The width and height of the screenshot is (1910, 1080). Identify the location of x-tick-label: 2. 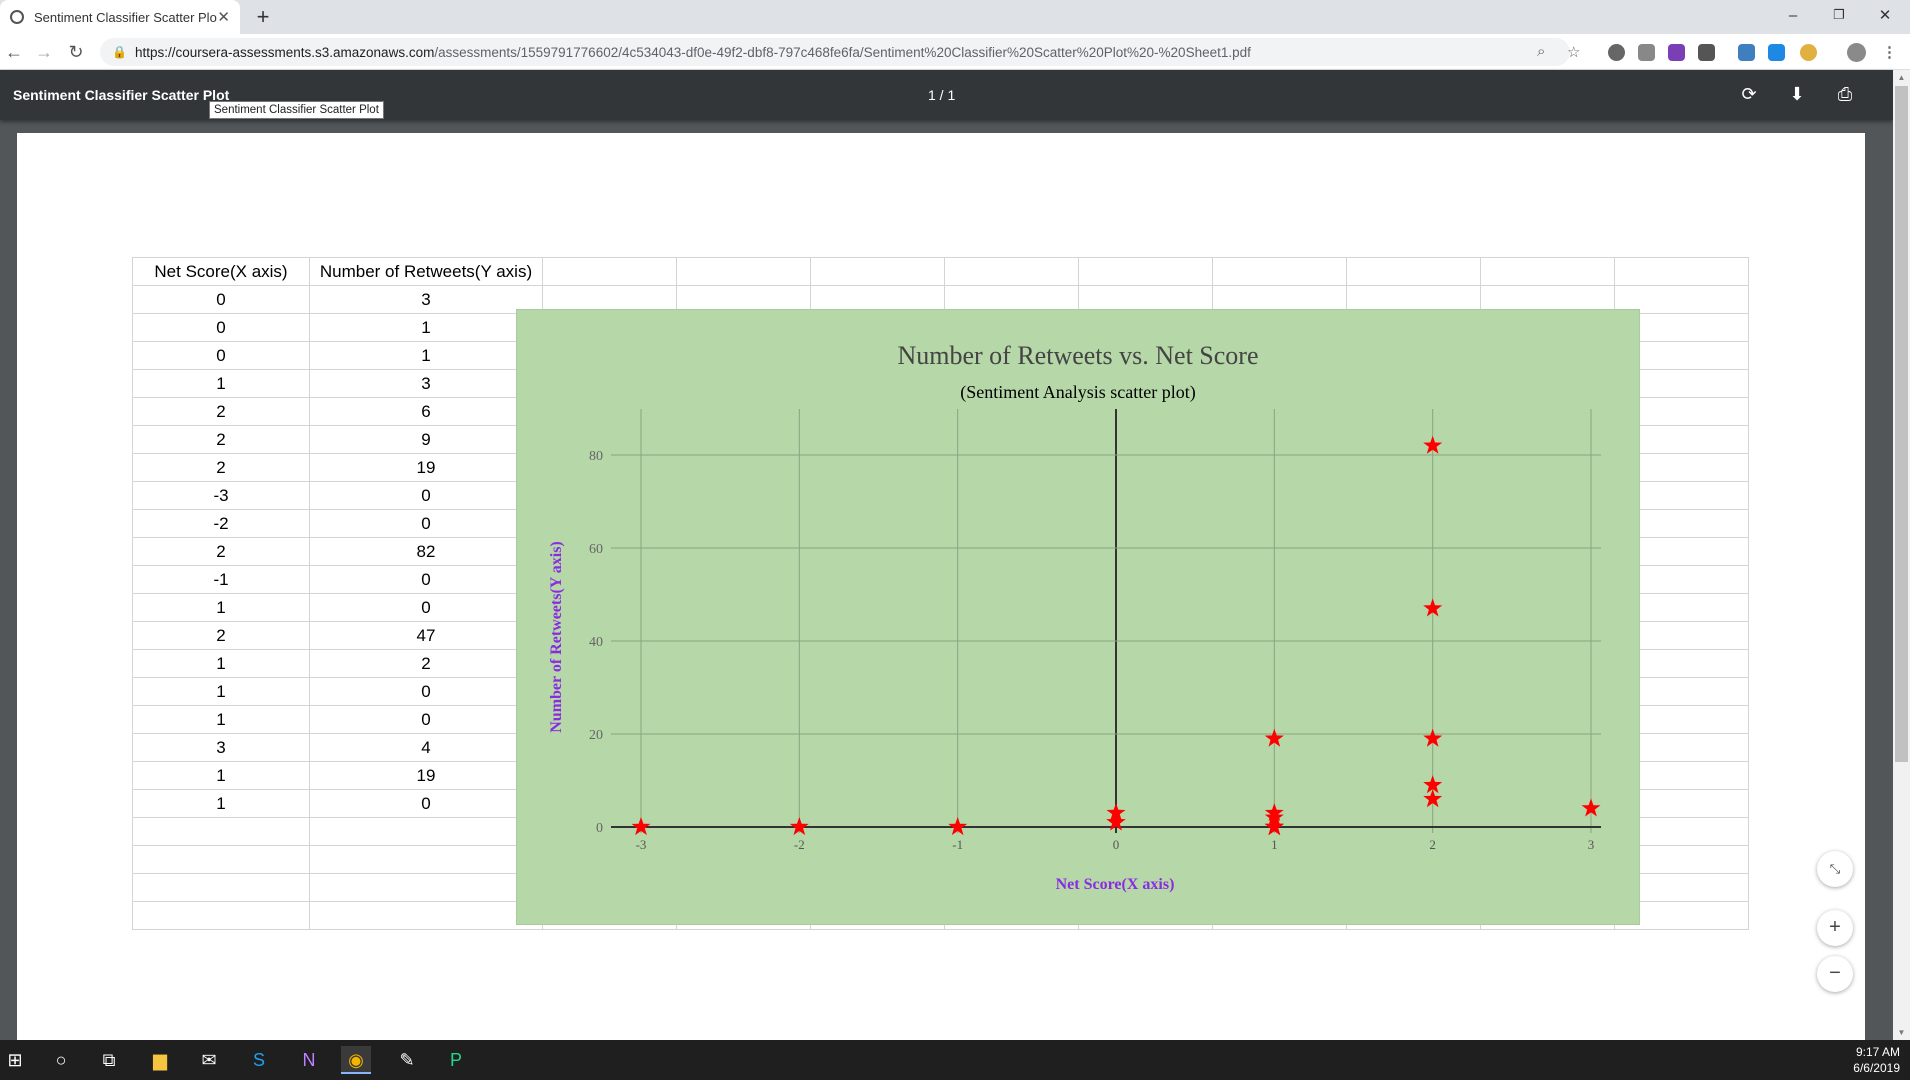
(1432, 844).